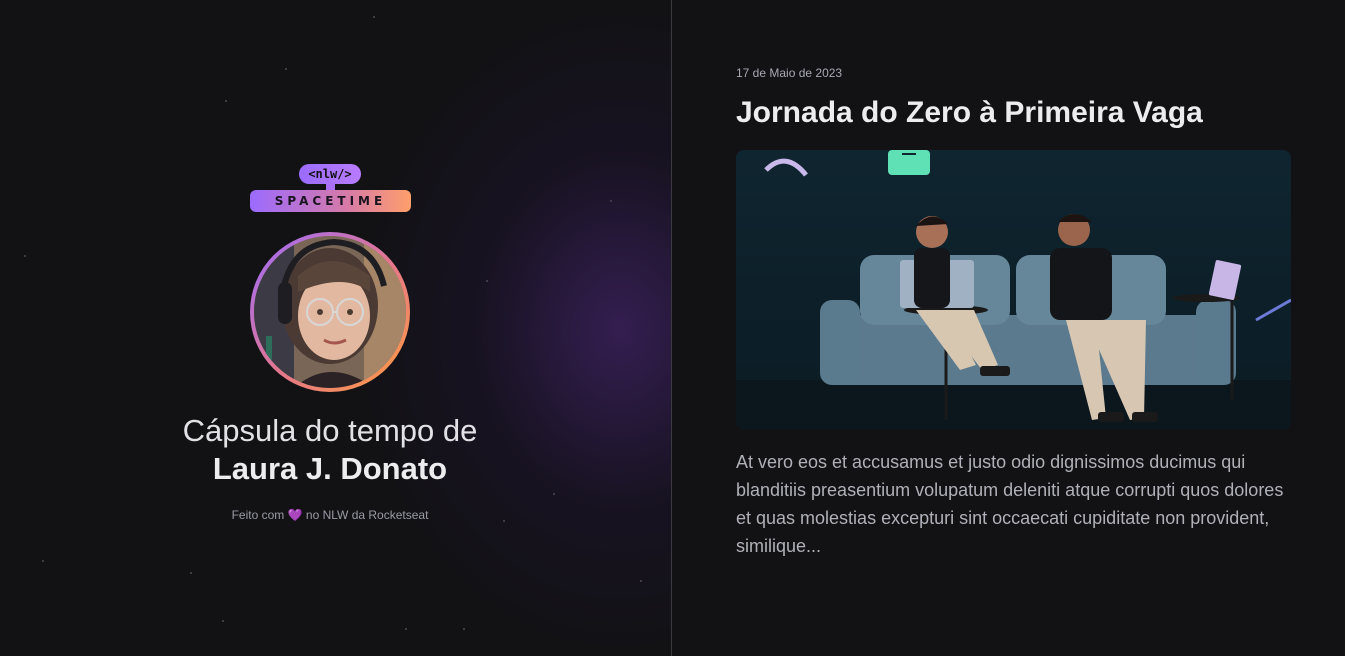 This screenshot has width=1345, height=656. What do you see at coordinates (295, 515) in the screenshot?
I see `heart-icon: 💜` at bounding box center [295, 515].